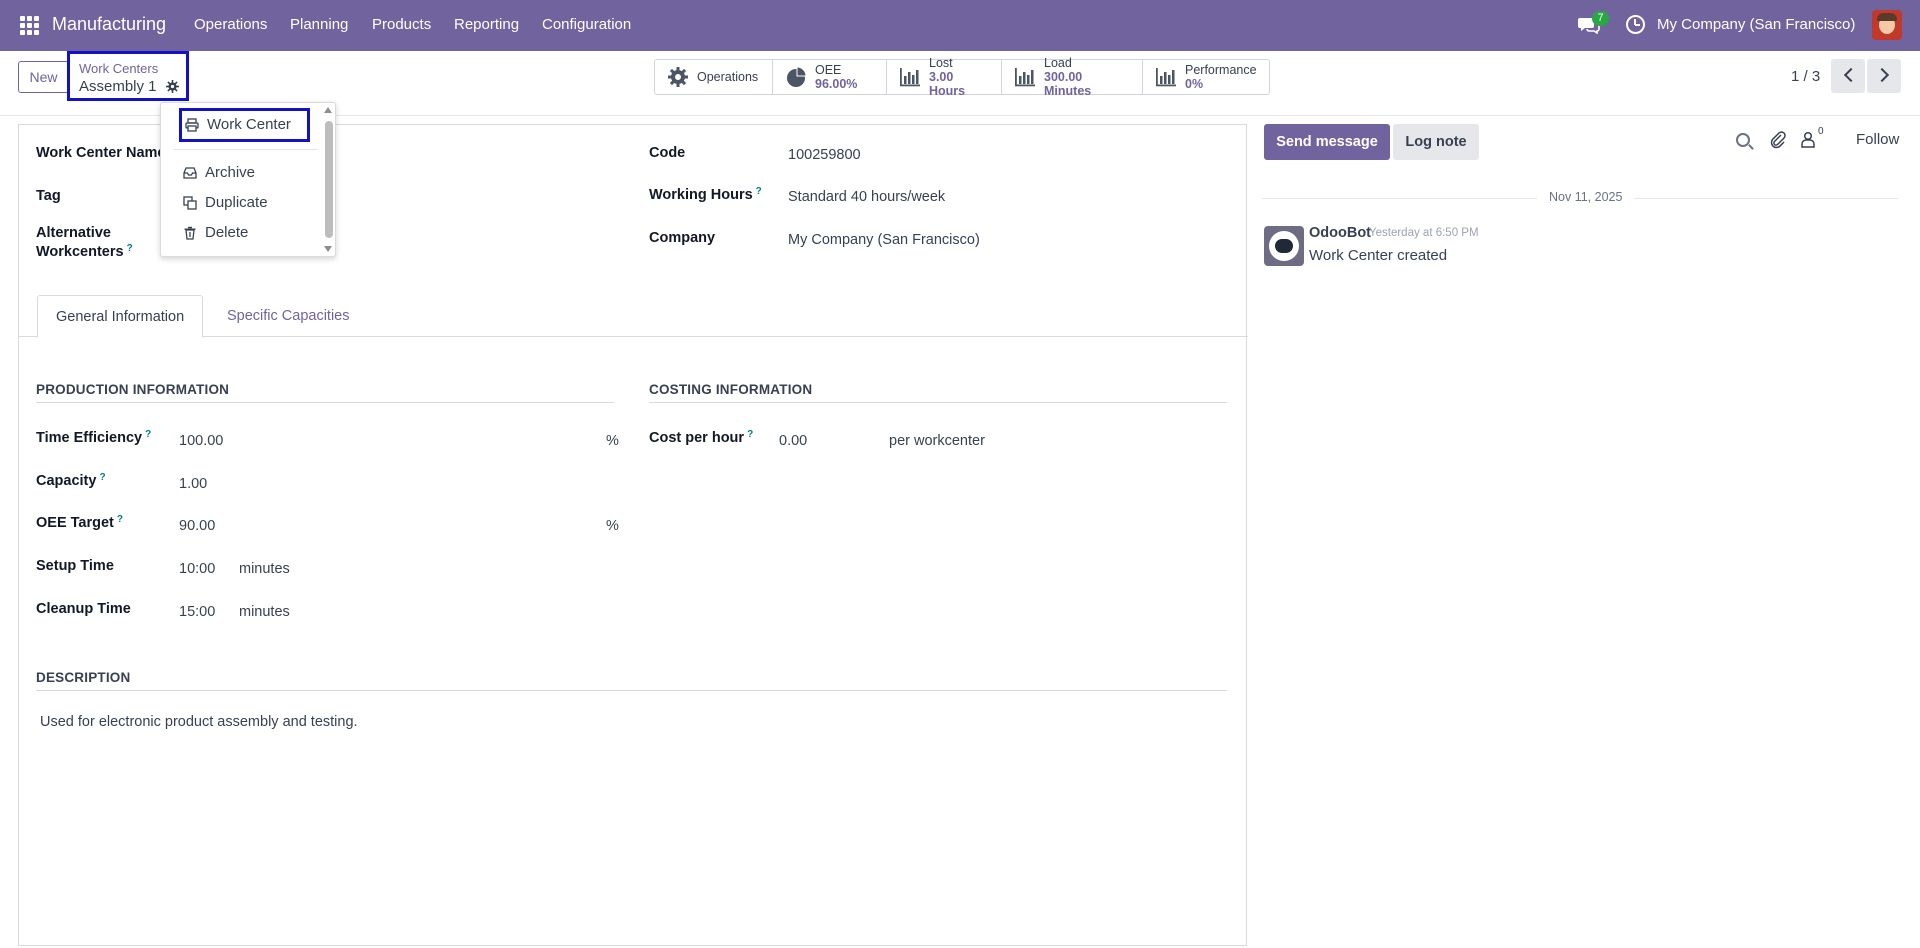 Image resolution: width=1920 pixels, height=948 pixels. What do you see at coordinates (731, 389) in the screenshot?
I see `costing-information-title: COSTING INFORMATION` at bounding box center [731, 389].